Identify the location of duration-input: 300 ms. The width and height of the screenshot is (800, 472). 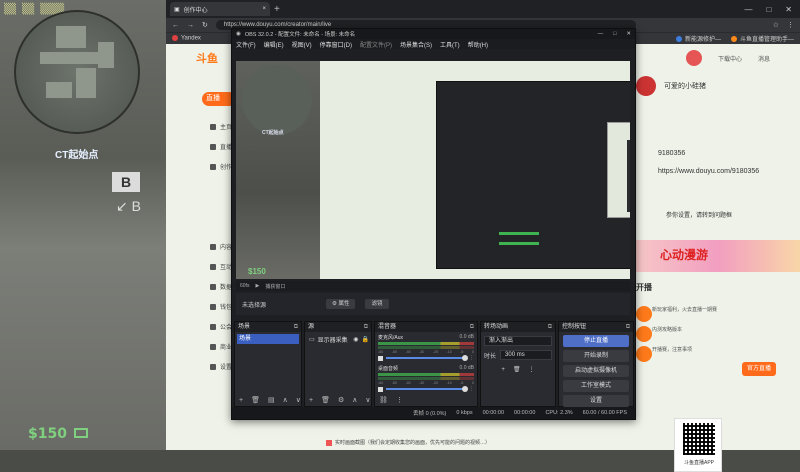
(526, 355).